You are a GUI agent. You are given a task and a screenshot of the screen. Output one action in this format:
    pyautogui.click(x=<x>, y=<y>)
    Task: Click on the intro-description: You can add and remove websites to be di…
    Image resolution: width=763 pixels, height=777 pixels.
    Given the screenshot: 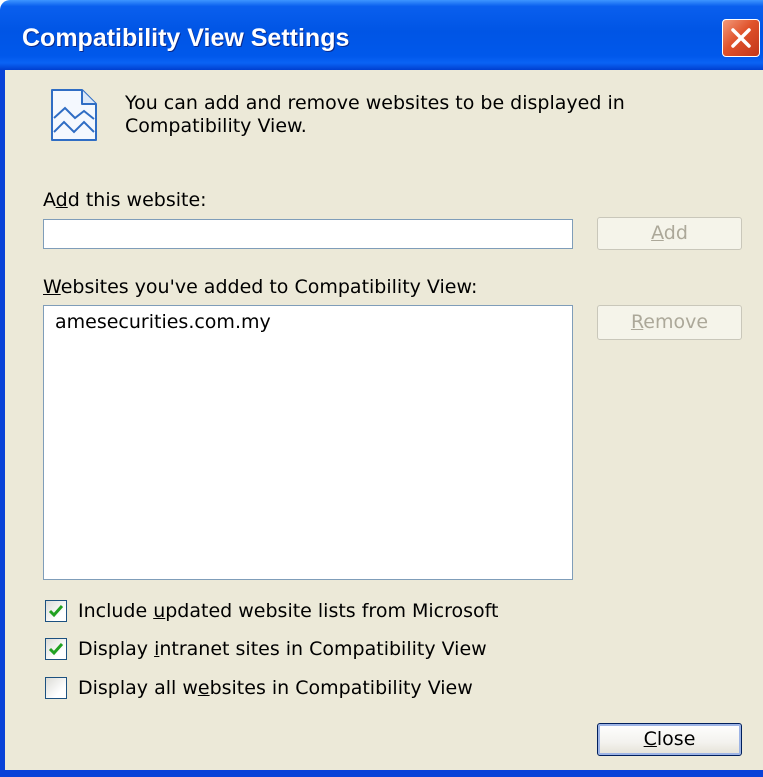 What is the action you would take?
    pyautogui.click(x=375, y=115)
    